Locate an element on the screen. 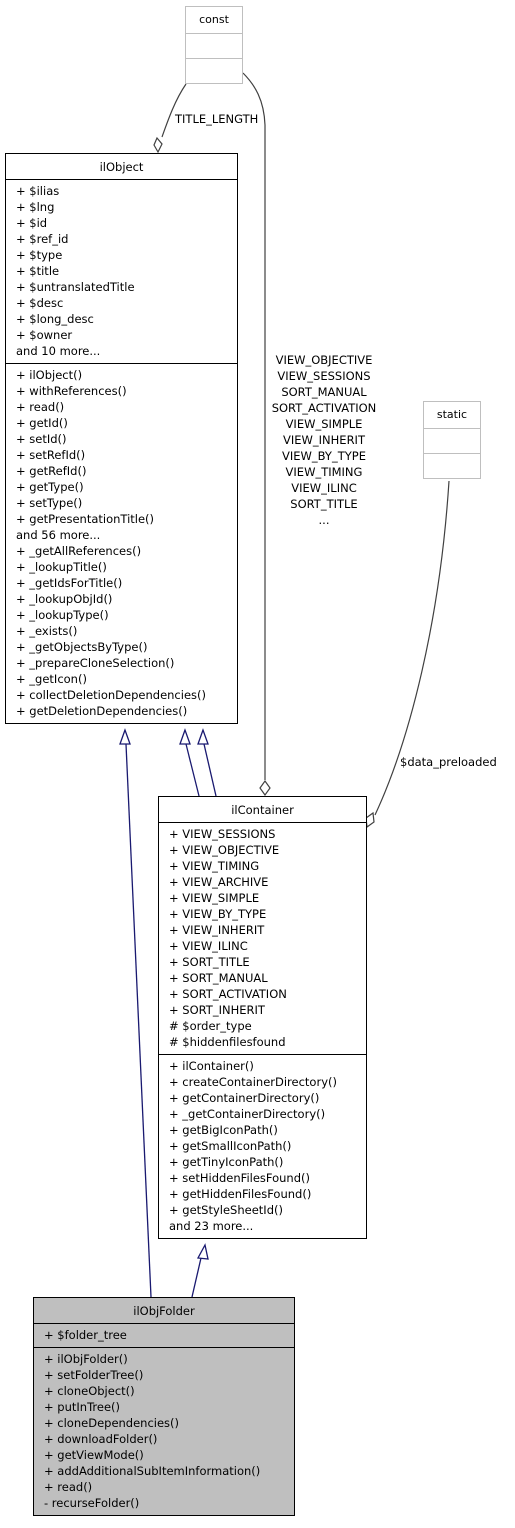 This screenshot has width=515, height=1528. member-row: + SORT_INHERIT is located at coordinates (217, 1010).